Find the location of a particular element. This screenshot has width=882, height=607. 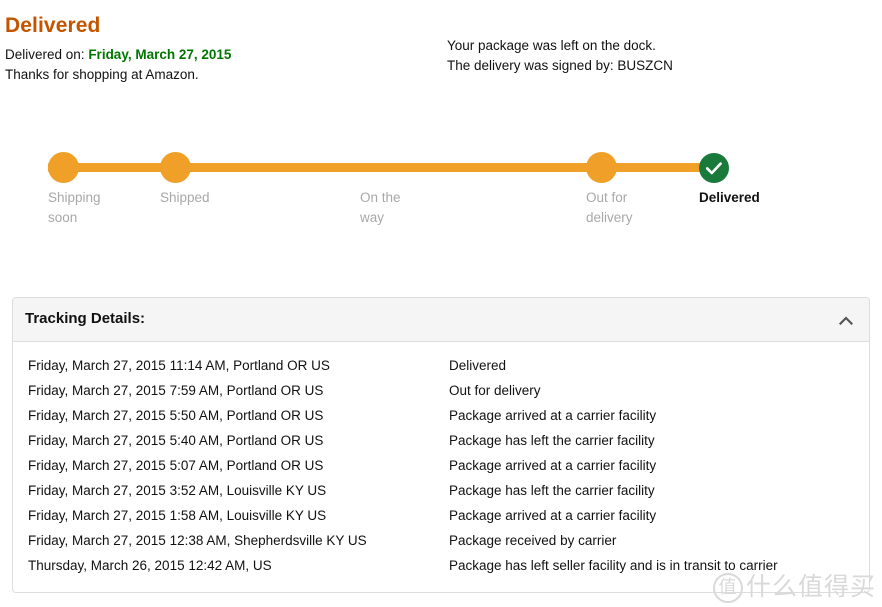

delivery-note-line-1: Your package was left on the dock. is located at coordinates (551, 45).